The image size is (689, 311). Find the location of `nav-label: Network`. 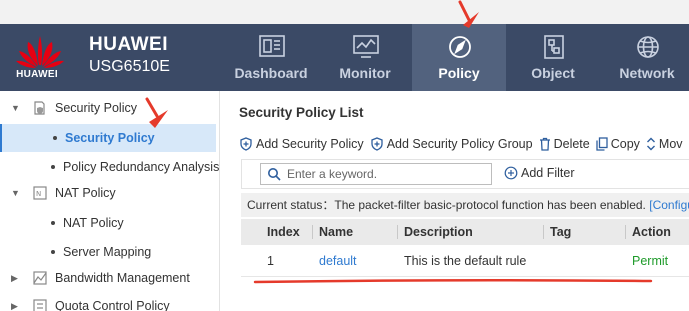

nav-label: Network is located at coordinates (647, 73).